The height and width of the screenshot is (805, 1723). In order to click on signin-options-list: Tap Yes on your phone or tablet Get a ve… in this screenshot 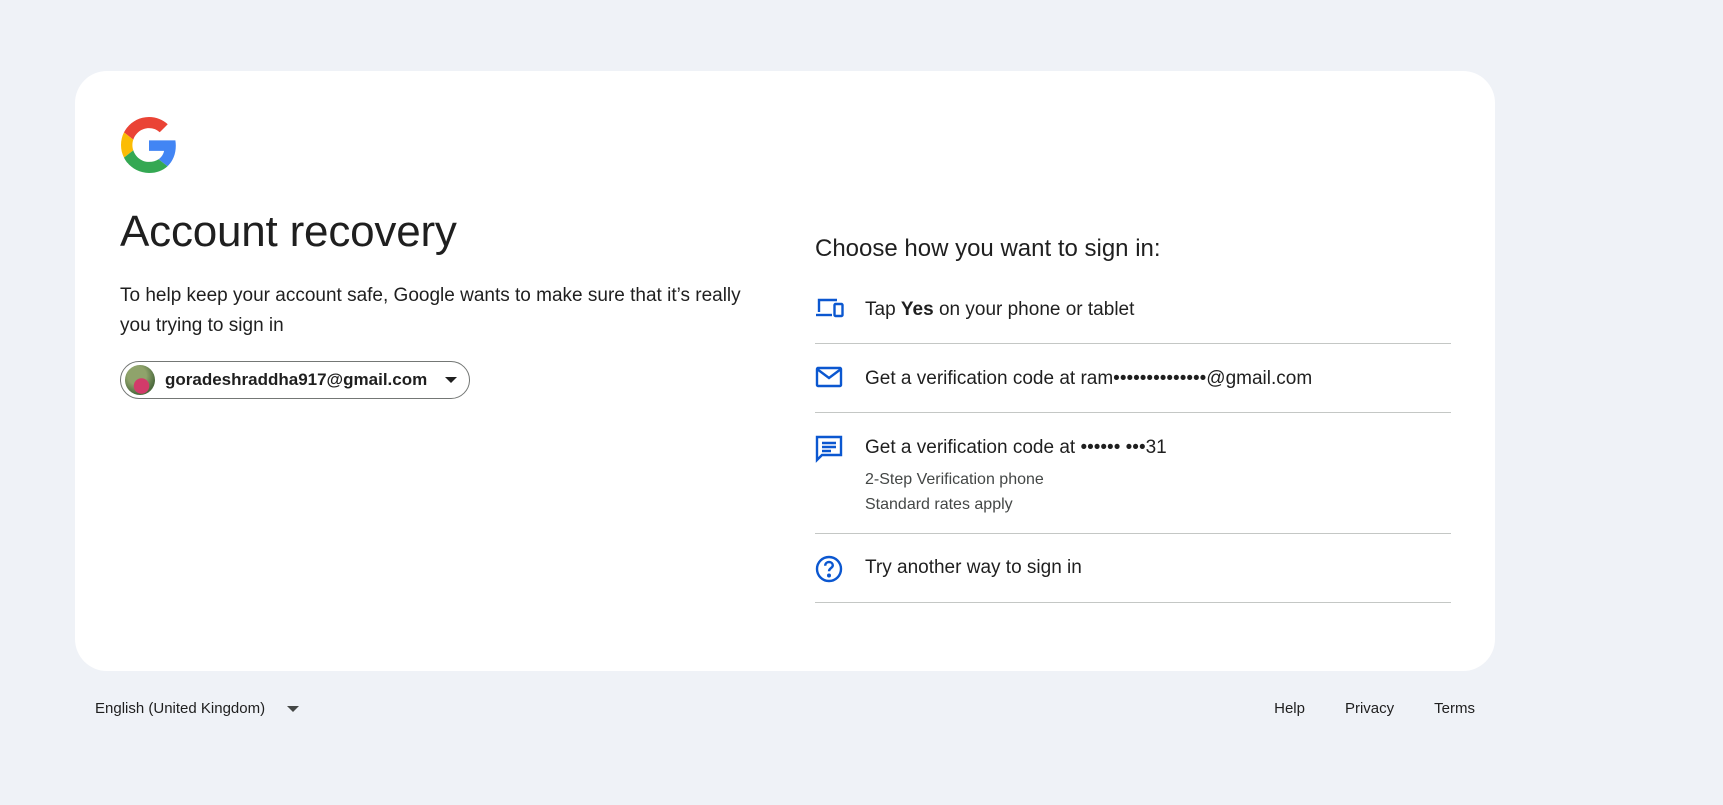, I will do `click(1133, 439)`.